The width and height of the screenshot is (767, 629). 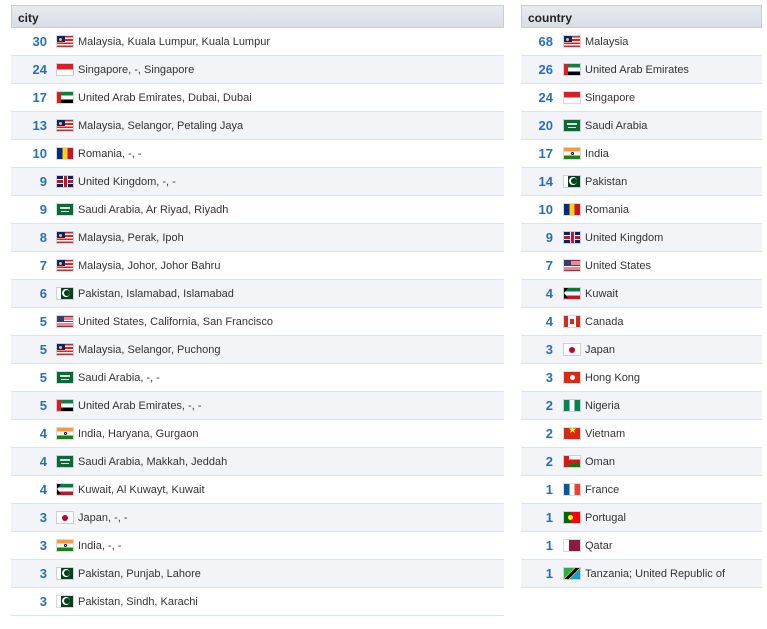 What do you see at coordinates (257, 546) in the screenshot?
I see `city-row: 3 India, -, -` at bounding box center [257, 546].